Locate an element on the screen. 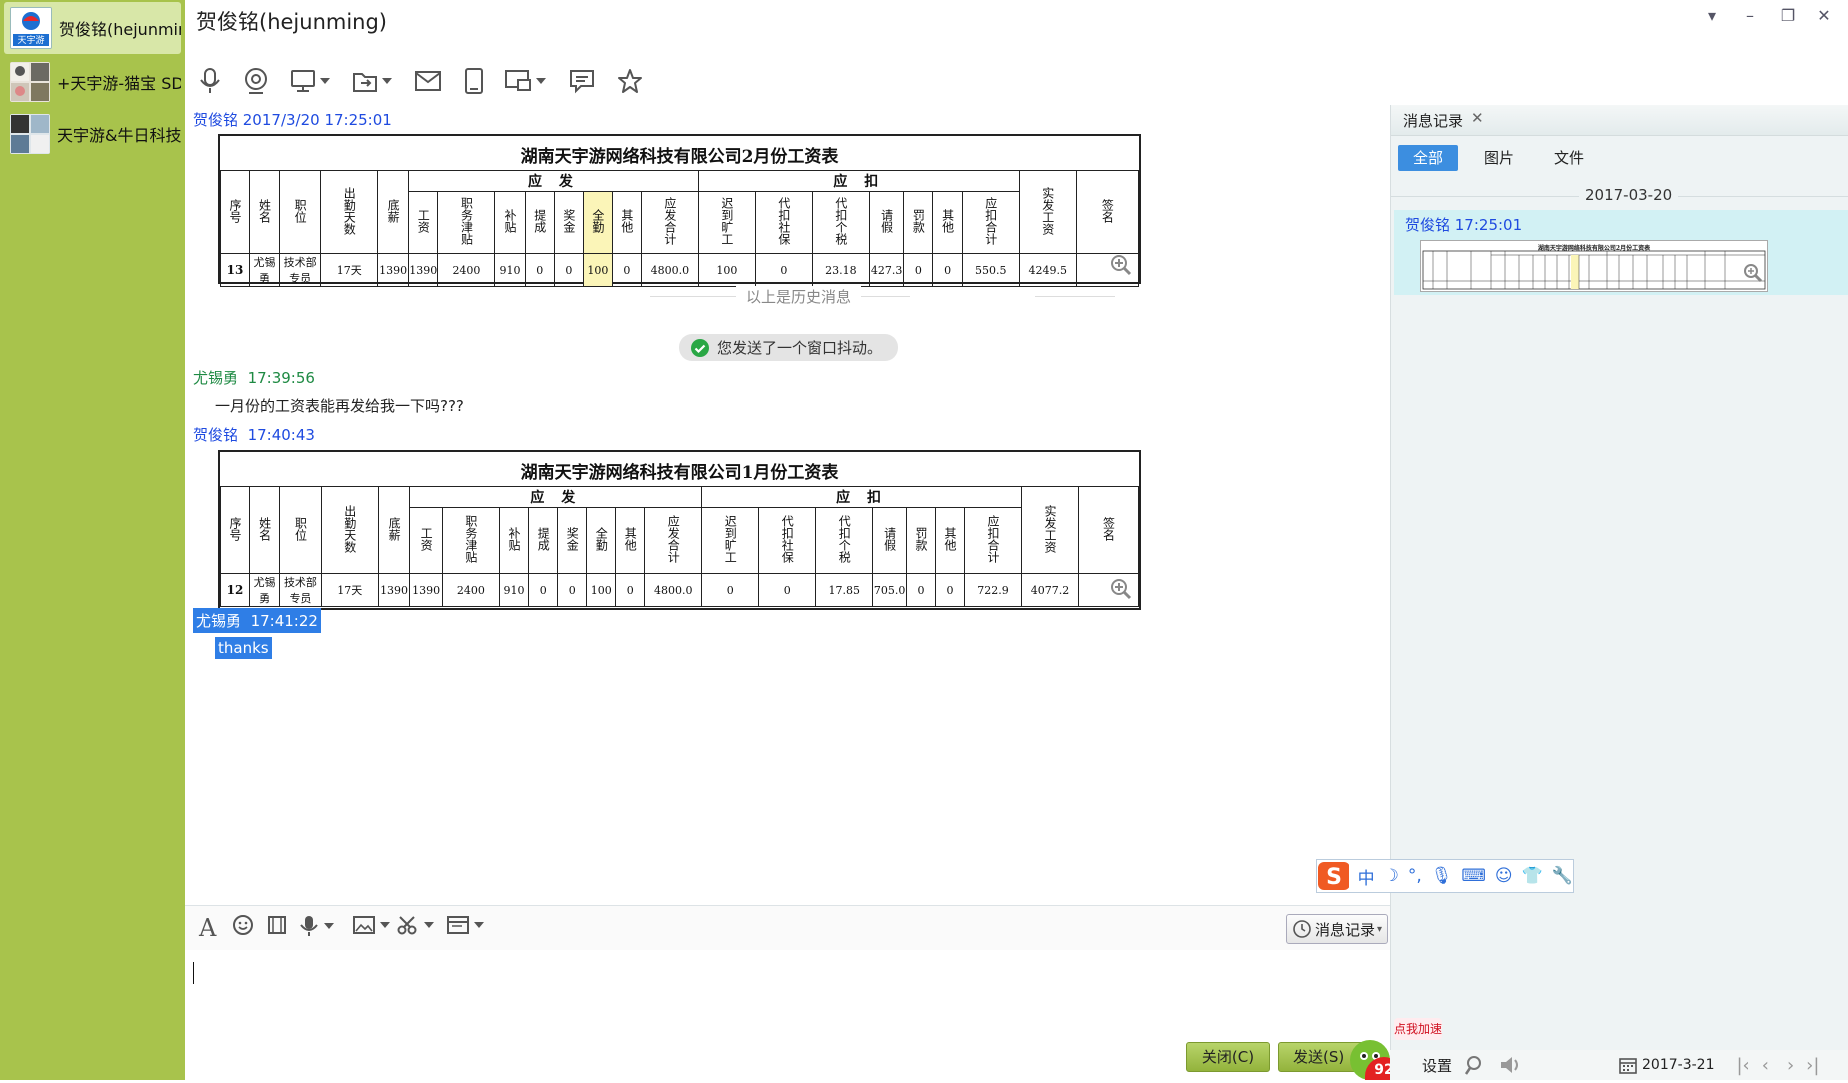  history-entry: 贺俊铭 17:25:01 湖南天宇游网络科技有限公司2月份工资表 is located at coordinates (1621, 252).